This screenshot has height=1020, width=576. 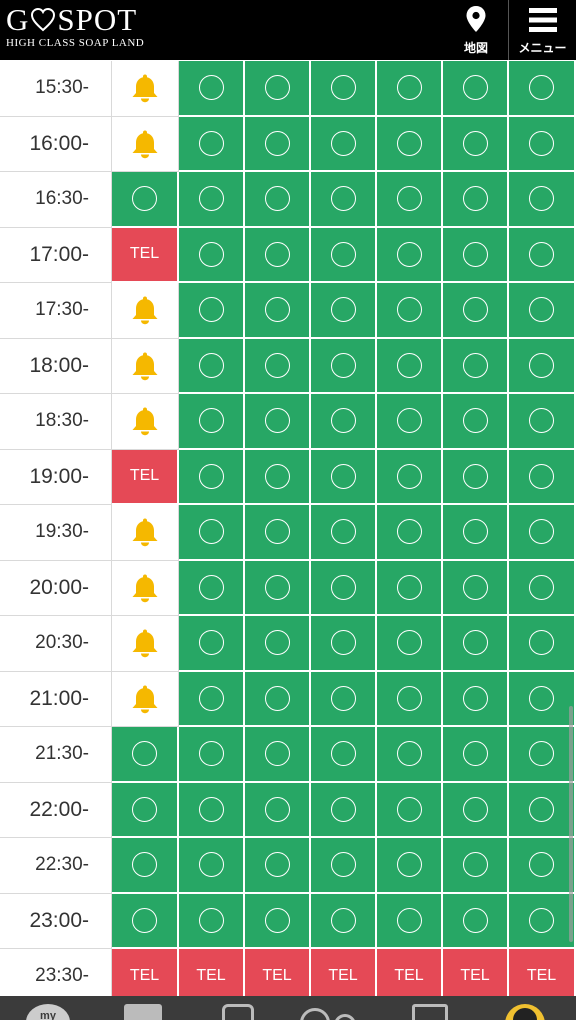 I want to click on logo: G SPOT HIGH CLASS SOAP LAND, so click(x=75, y=27).